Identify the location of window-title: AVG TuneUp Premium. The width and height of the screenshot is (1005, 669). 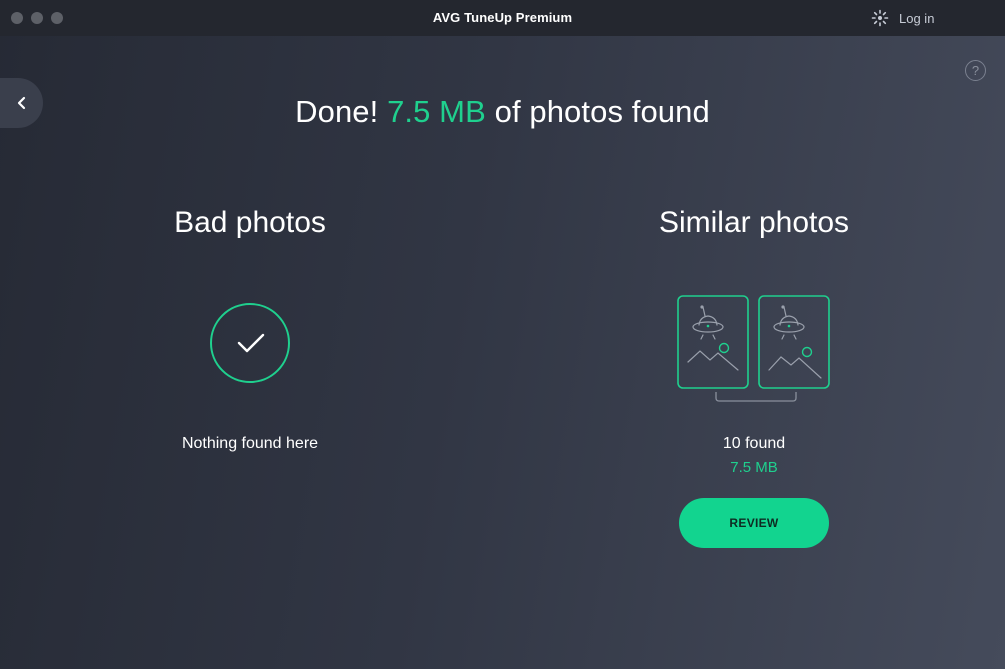
(502, 17).